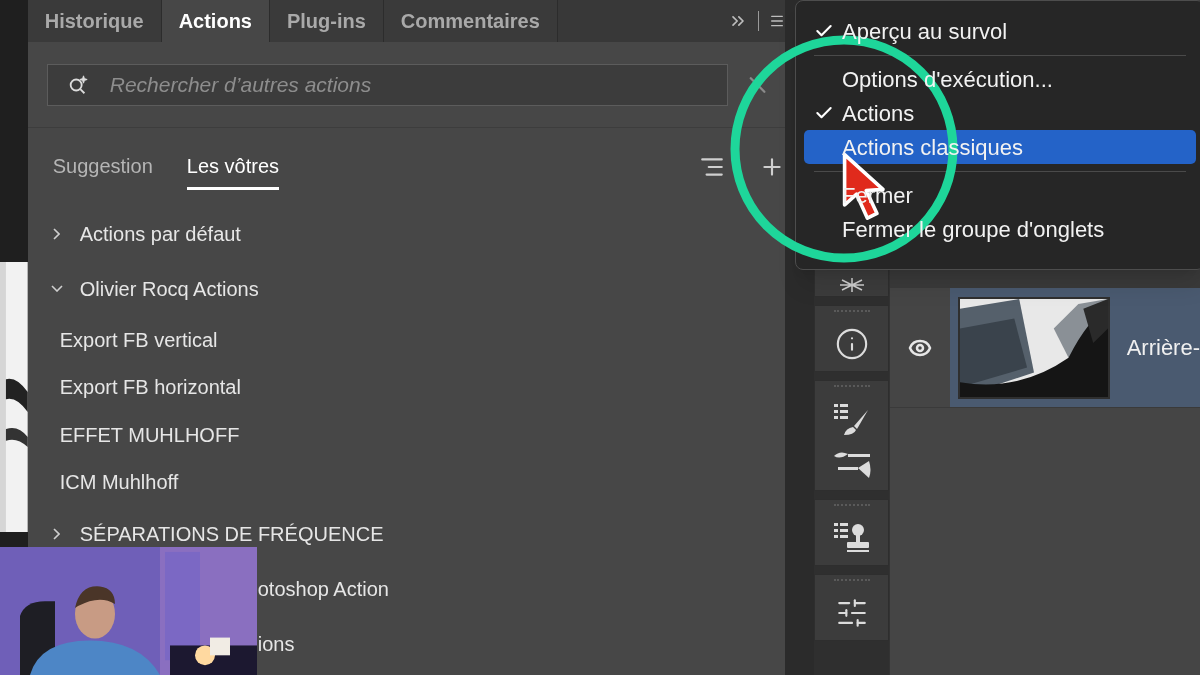 Image resolution: width=1200 pixels, height=675 pixels. I want to click on info-icon, so click(851, 344).